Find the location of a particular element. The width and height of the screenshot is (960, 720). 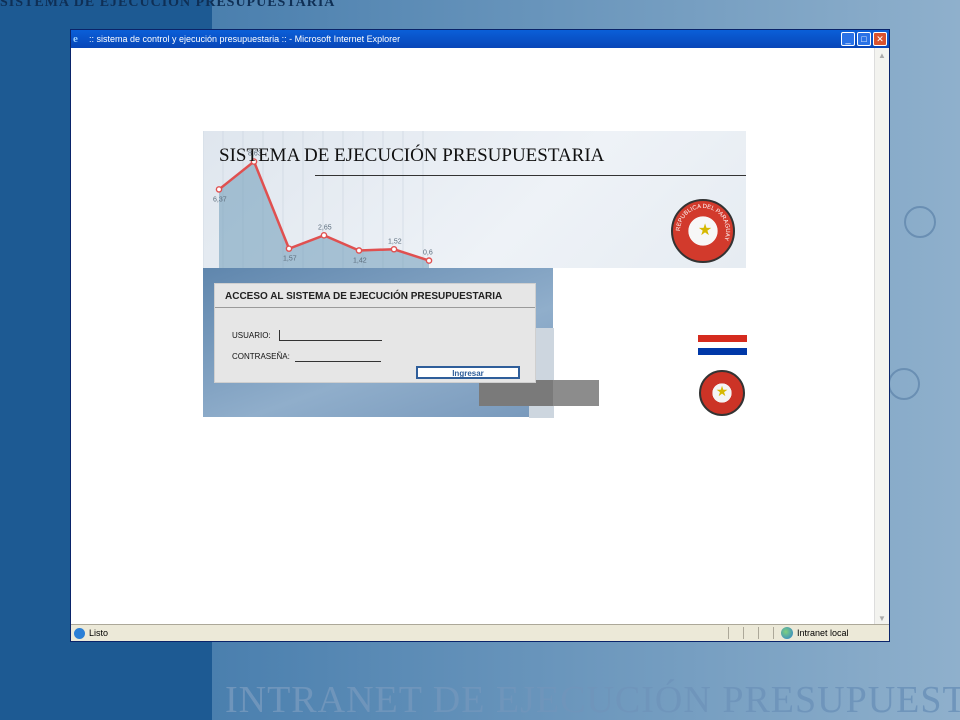

password-input is located at coordinates (338, 356).